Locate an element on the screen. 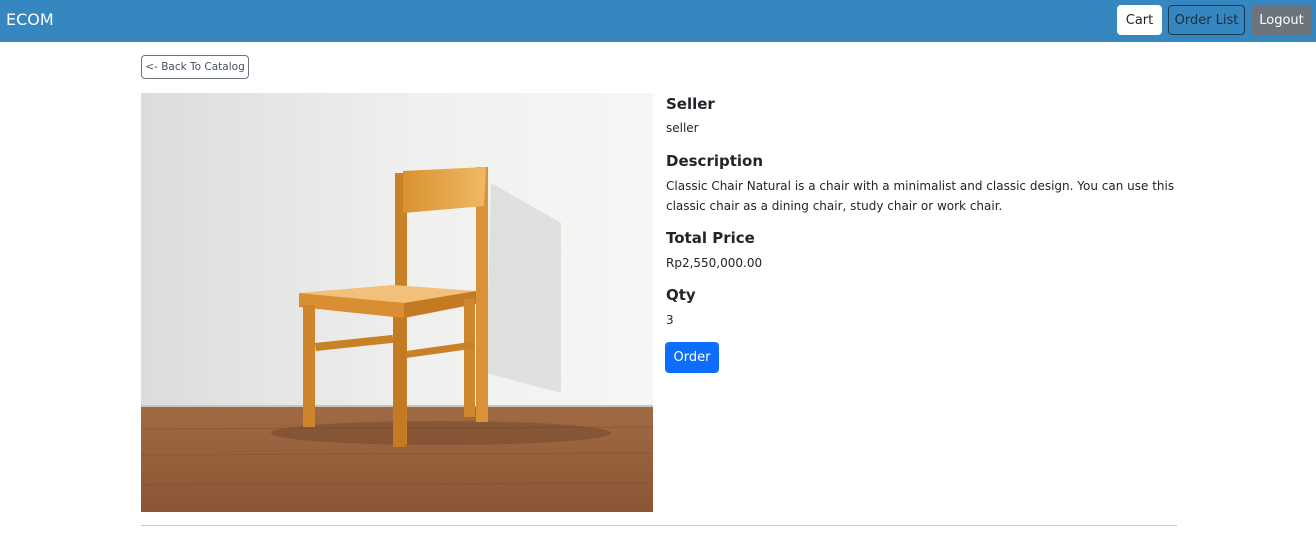  order-list-button: Order List is located at coordinates (1206, 20).